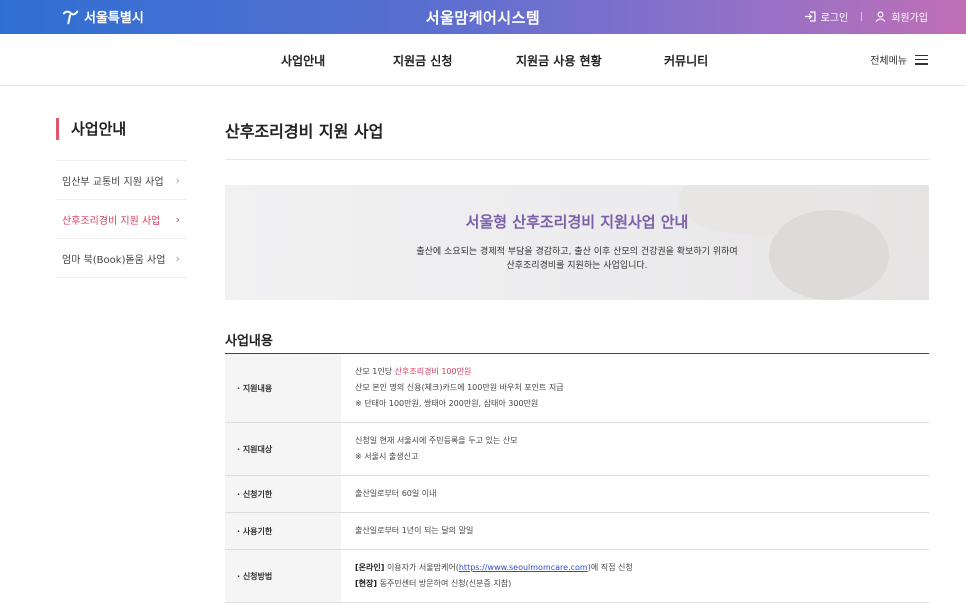 Image resolution: width=966 pixels, height=603 pixels. Describe the element at coordinates (880, 16) in the screenshot. I see `user-icon` at that location.